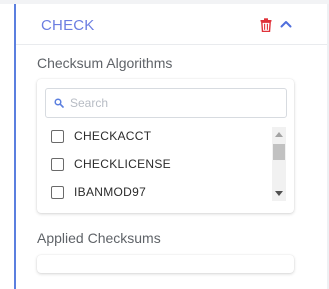 This screenshot has width=329, height=289. Describe the element at coordinates (279, 152) in the screenshot. I see `scroll-thumb` at that location.